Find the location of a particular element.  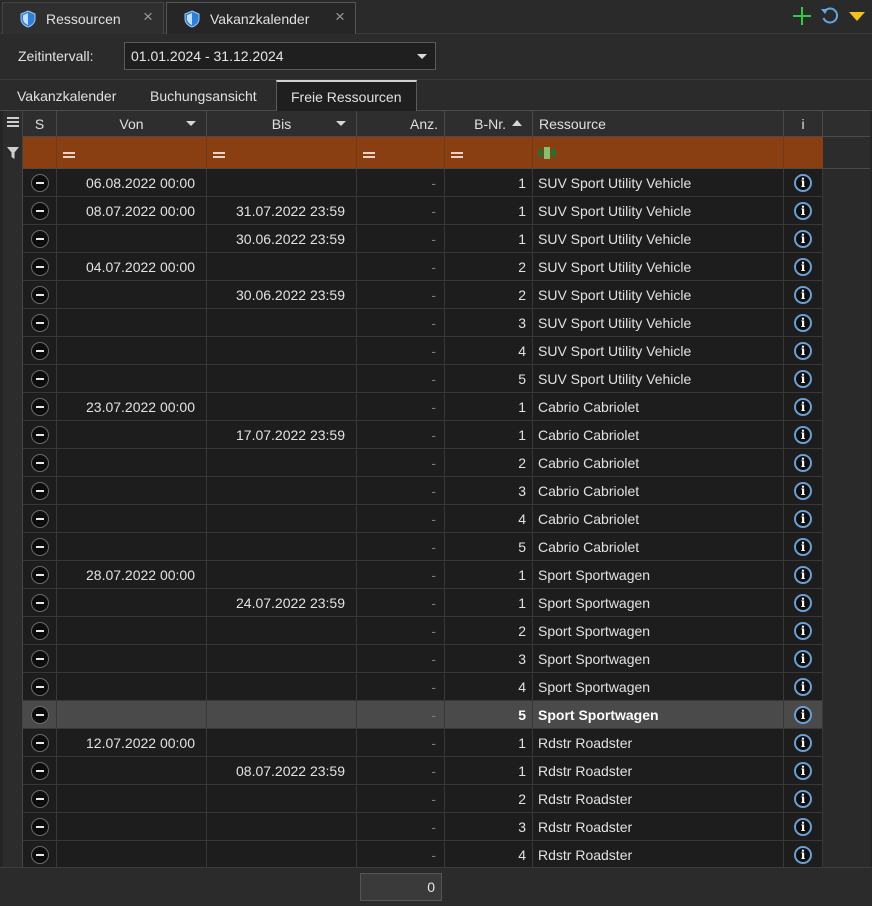

filter-cell-bis is located at coordinates (282, 153).